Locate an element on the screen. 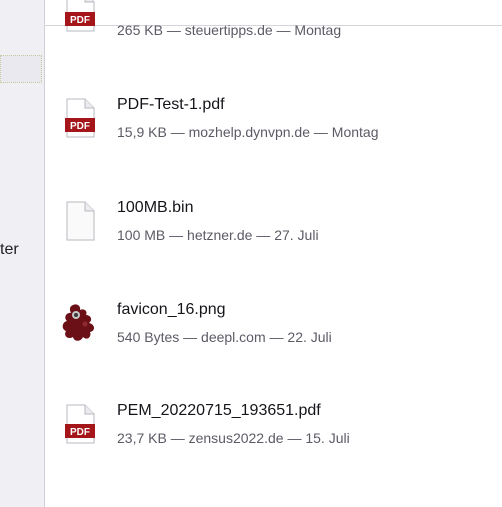 The height and width of the screenshot is (507, 502). image-file-icon is located at coordinates (78, 322).